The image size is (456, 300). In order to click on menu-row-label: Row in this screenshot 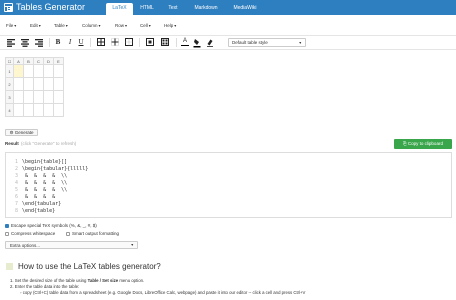, I will do `click(120, 25)`.